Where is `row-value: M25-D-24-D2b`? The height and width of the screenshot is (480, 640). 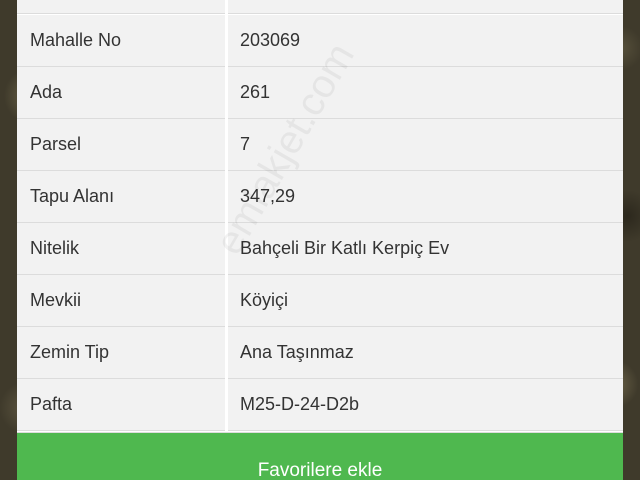 row-value: M25-D-24-D2b is located at coordinates (300, 404).